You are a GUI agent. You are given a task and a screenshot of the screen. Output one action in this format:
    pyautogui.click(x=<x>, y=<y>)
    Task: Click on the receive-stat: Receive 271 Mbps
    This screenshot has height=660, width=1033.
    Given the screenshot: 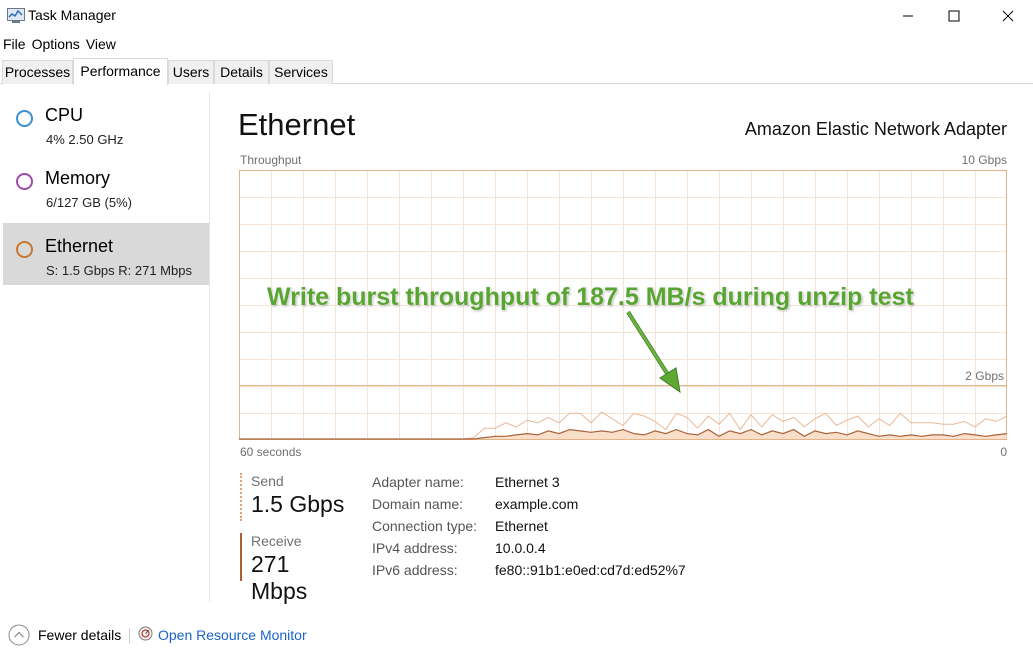 What is the action you would take?
    pyautogui.click(x=295, y=568)
    